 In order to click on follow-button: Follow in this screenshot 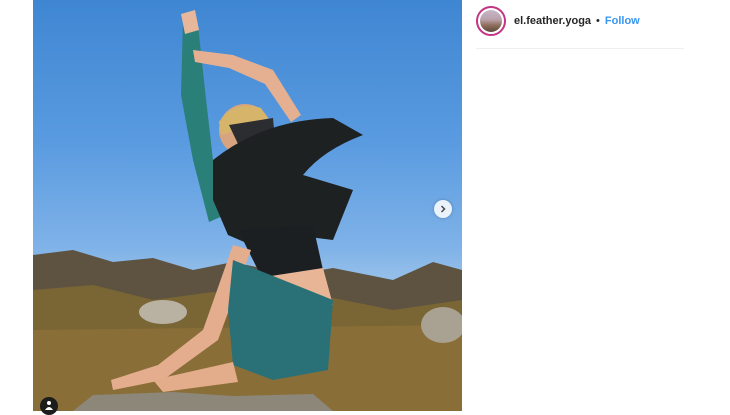, I will do `click(622, 21)`.